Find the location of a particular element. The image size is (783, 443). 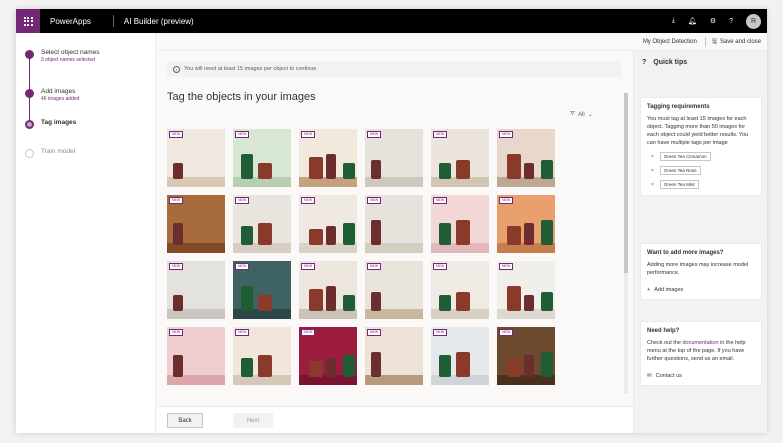

filter-dropdown: ⛛ All ⌄ is located at coordinates (581, 114).